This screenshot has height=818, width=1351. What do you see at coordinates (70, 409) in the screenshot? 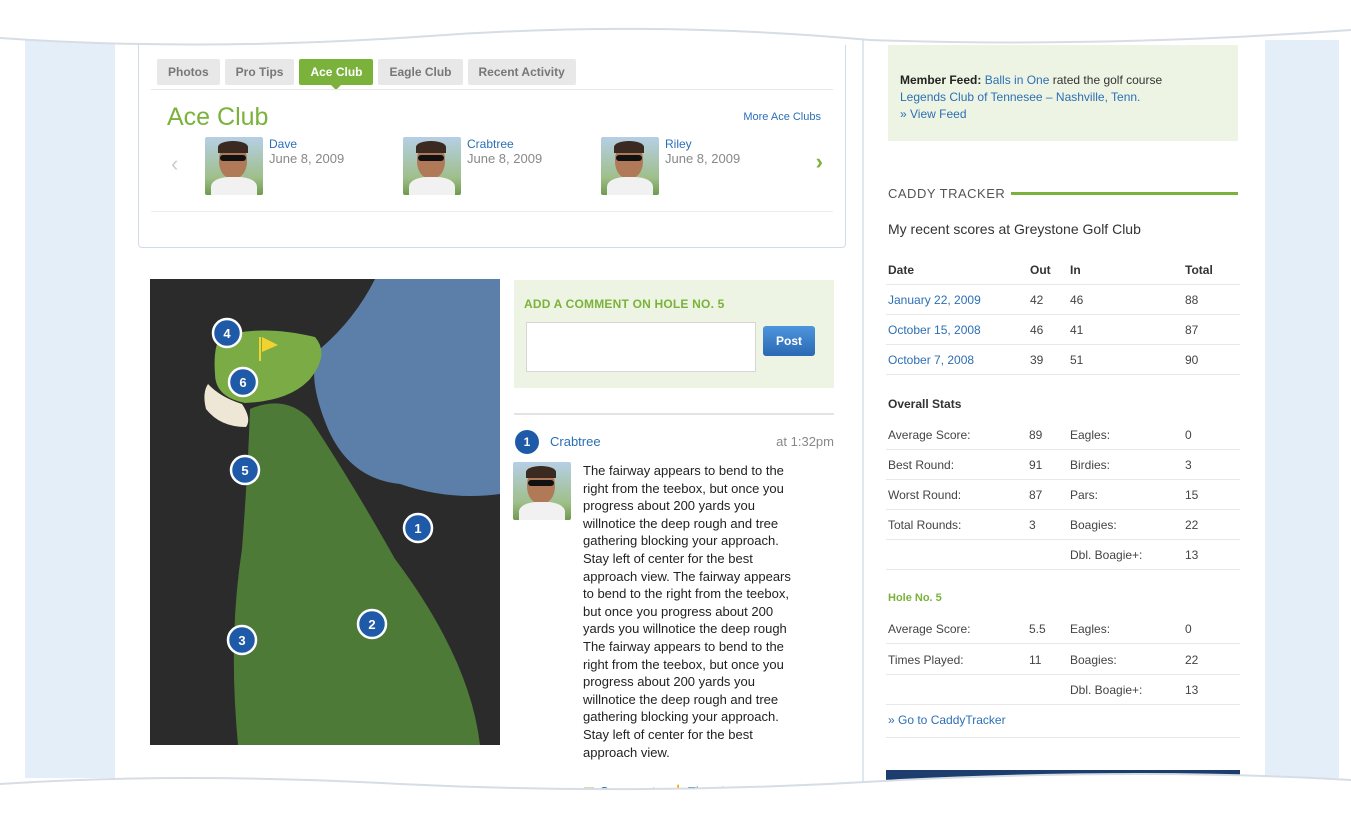
I see `left-backdrop` at bounding box center [70, 409].